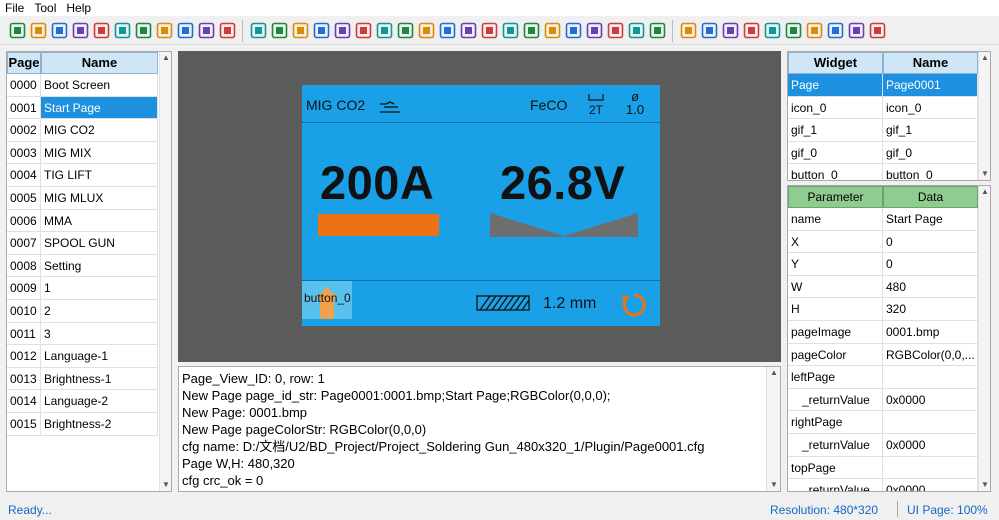 The image size is (999, 520). I want to click on palette-icon, so click(122, 30).